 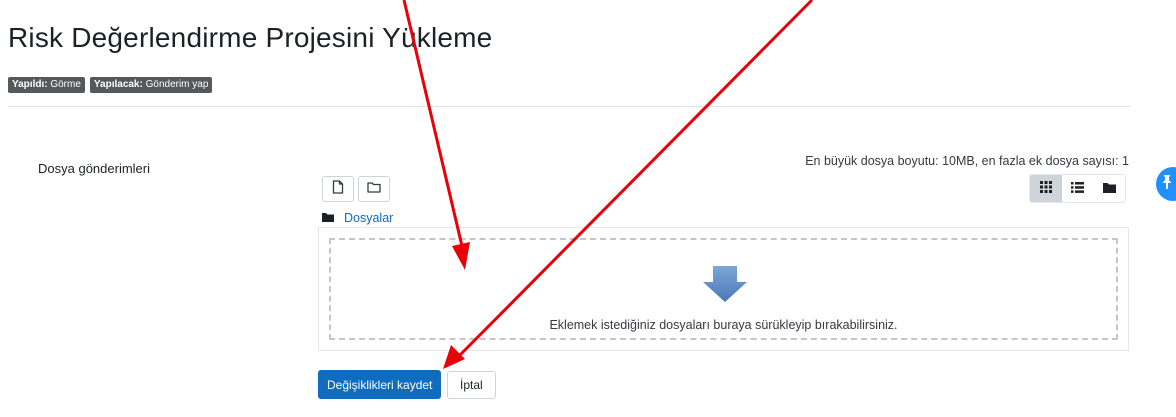 I want to click on view-tree-button, so click(x=1109, y=188).